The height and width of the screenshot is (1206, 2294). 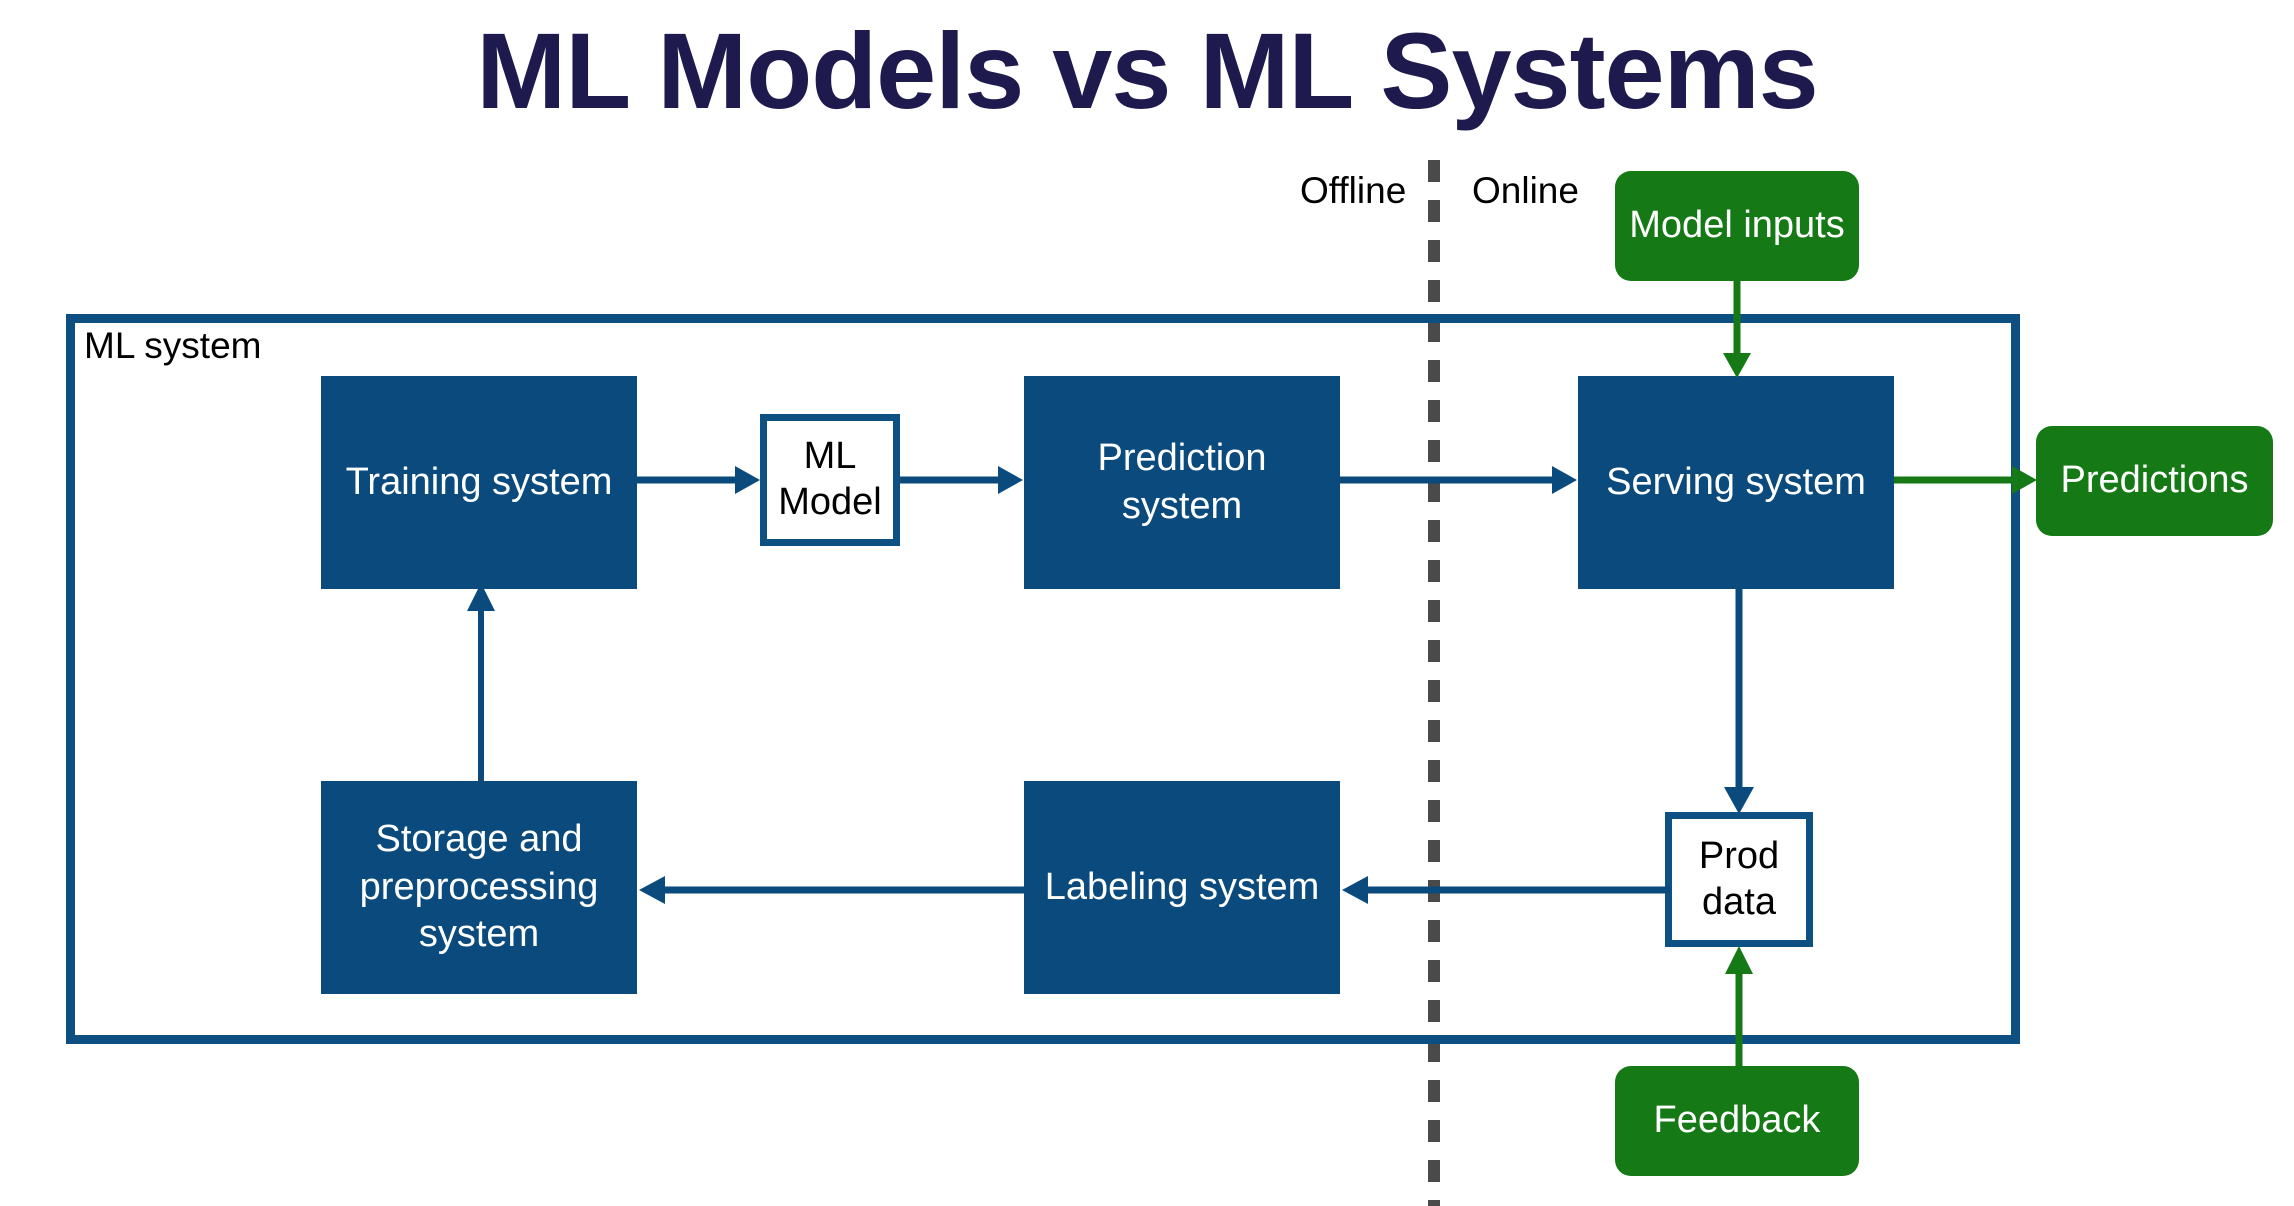 I want to click on node-storage-line2: preprocessing, so click(x=479, y=886).